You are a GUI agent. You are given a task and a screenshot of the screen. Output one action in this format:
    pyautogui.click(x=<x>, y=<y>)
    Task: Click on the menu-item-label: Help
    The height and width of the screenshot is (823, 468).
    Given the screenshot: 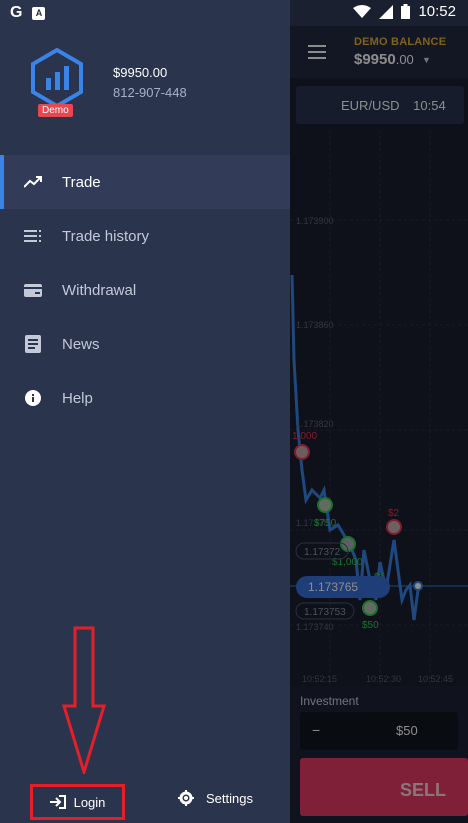 What is the action you would take?
    pyautogui.click(x=77, y=398)
    